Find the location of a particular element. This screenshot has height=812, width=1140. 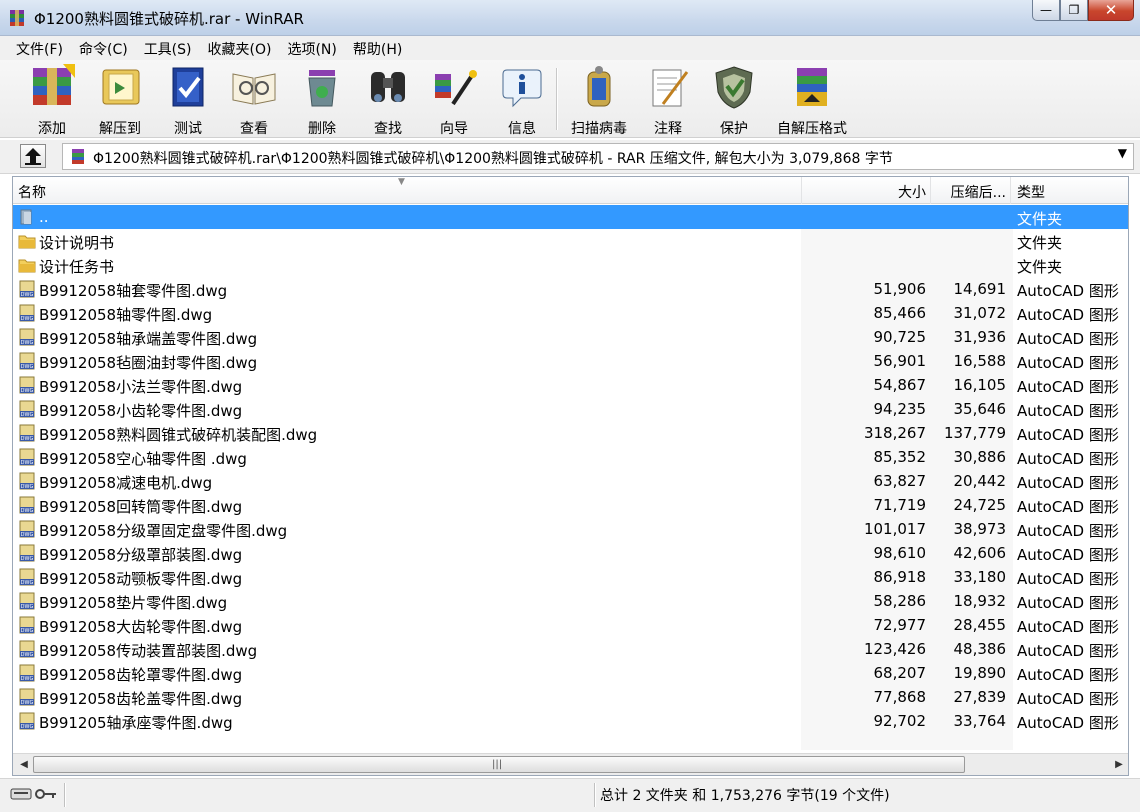

menu-tools: 工具(S) is located at coordinates (168, 48).